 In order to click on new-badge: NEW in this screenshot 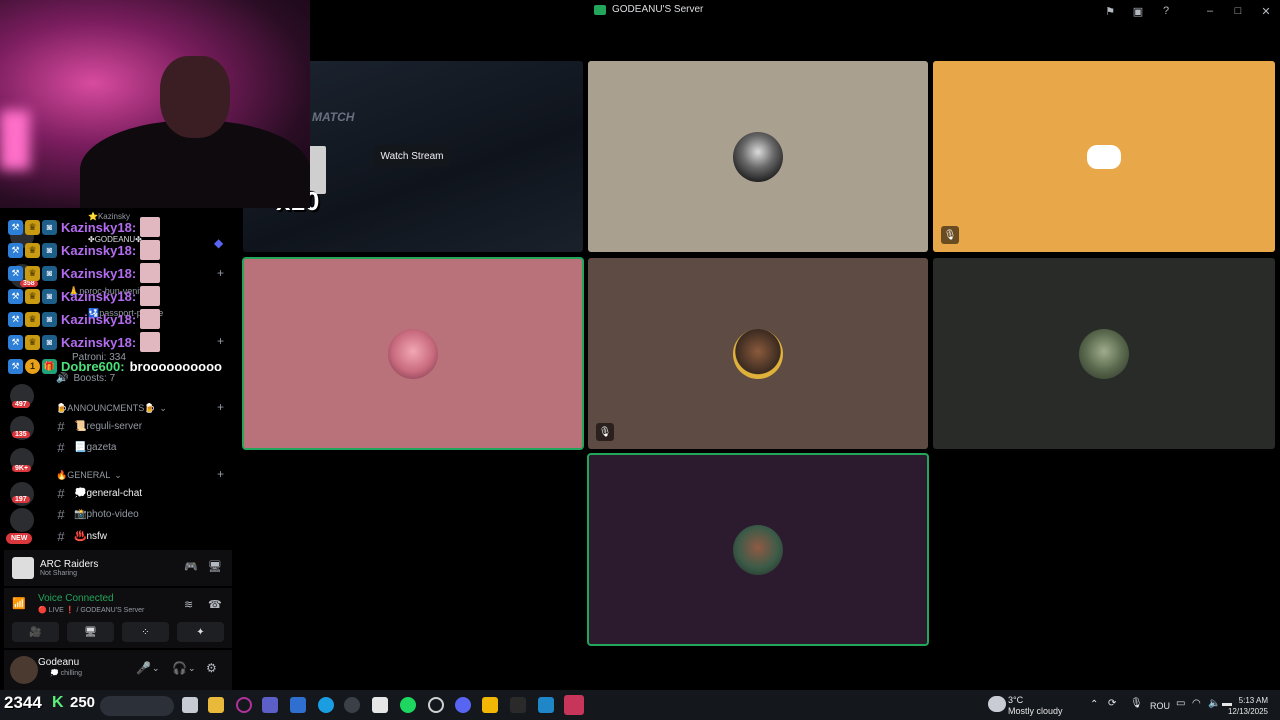, I will do `click(19, 538)`.